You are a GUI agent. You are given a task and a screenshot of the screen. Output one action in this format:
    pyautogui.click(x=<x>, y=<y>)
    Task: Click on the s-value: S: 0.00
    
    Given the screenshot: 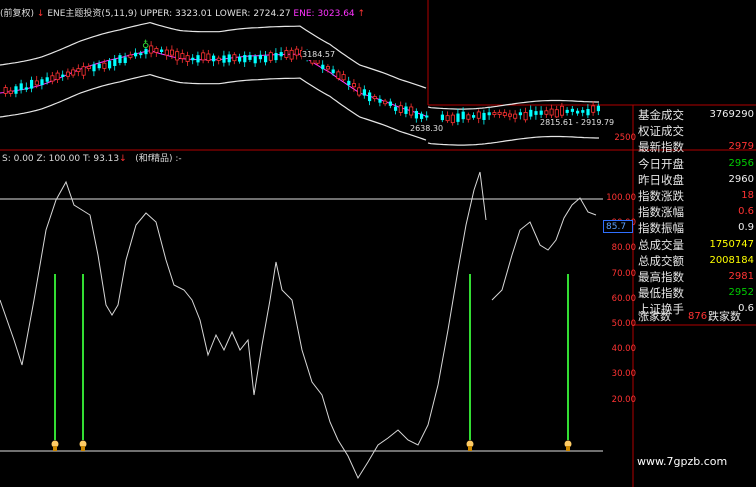 What is the action you would take?
    pyautogui.click(x=18, y=159)
    